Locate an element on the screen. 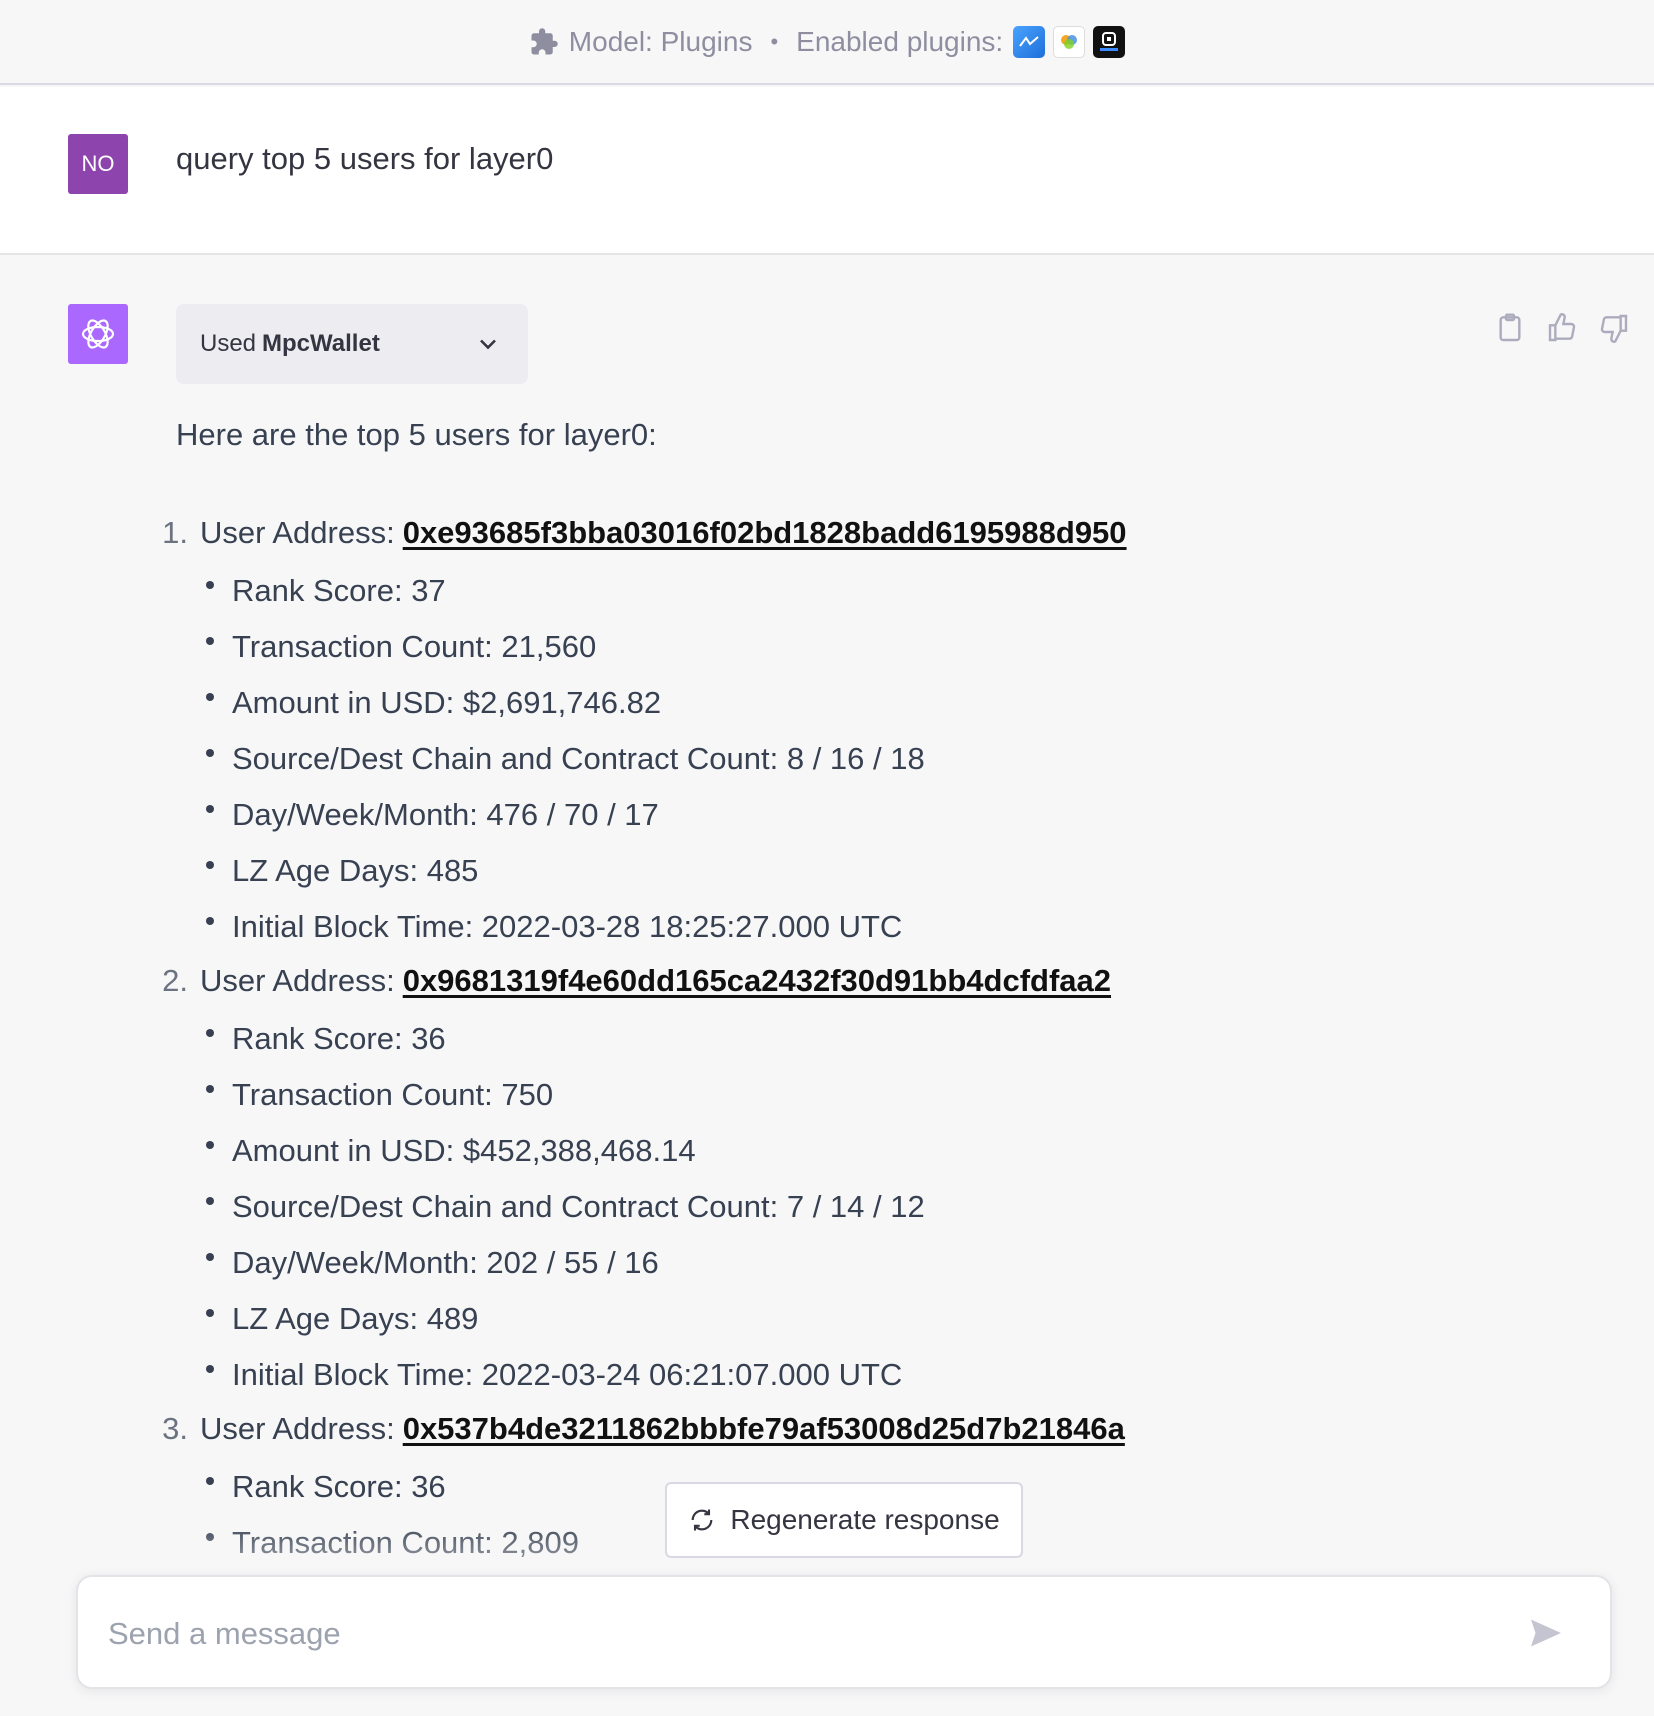 The width and height of the screenshot is (1654, 1716). user-avatar: NO is located at coordinates (98, 164).